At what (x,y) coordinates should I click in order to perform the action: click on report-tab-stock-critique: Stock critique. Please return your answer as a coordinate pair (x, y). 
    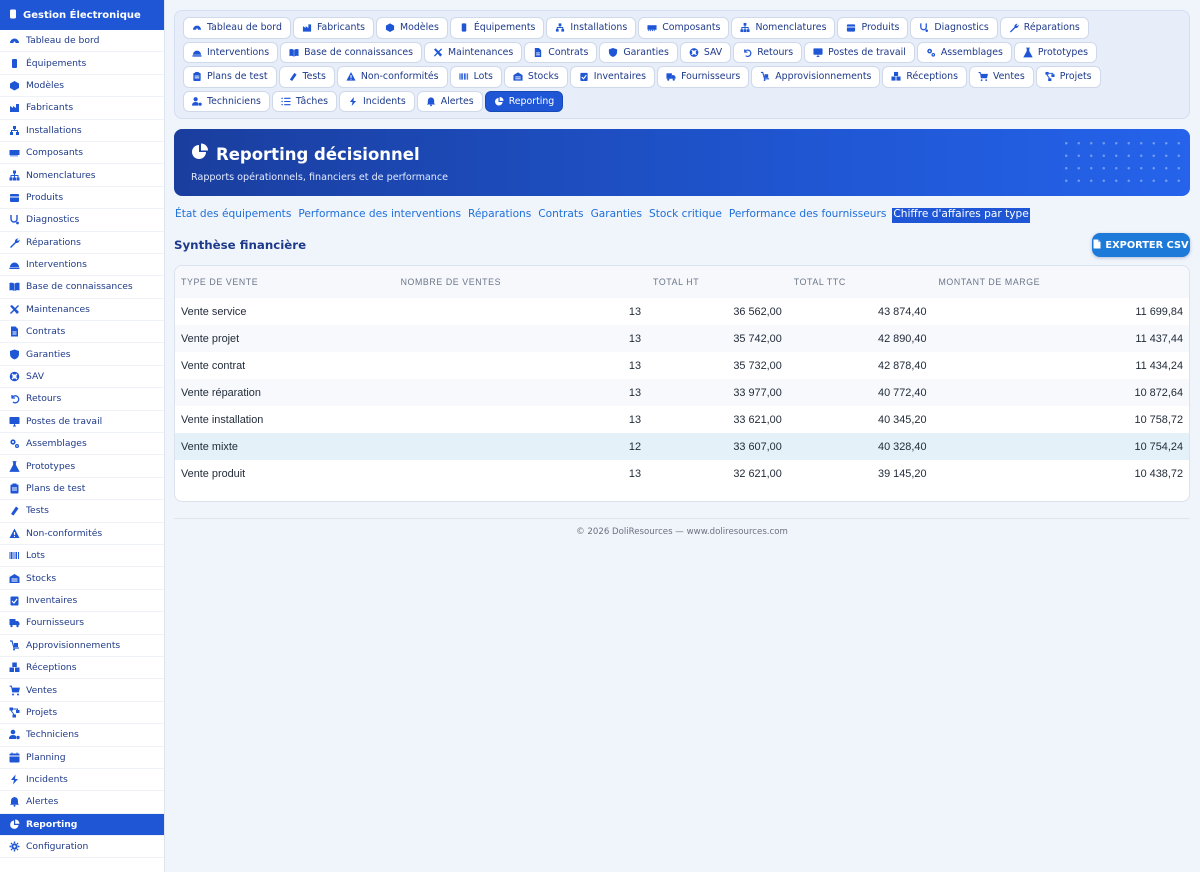
    Looking at the image, I should click on (685, 215).